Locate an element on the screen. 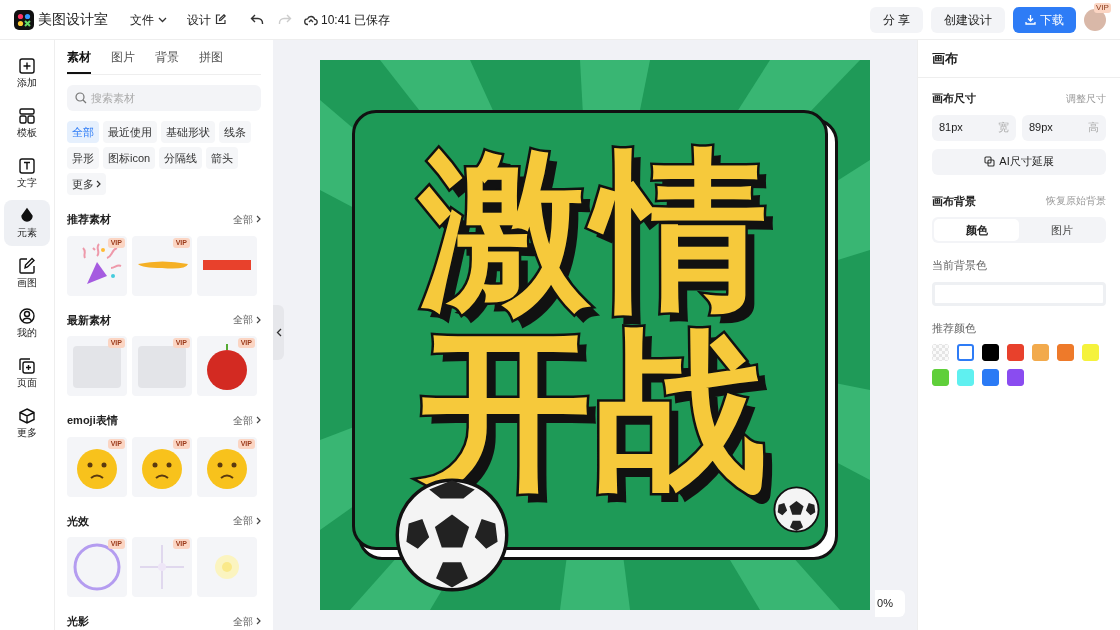  category-chip: 线条 is located at coordinates (235, 132).